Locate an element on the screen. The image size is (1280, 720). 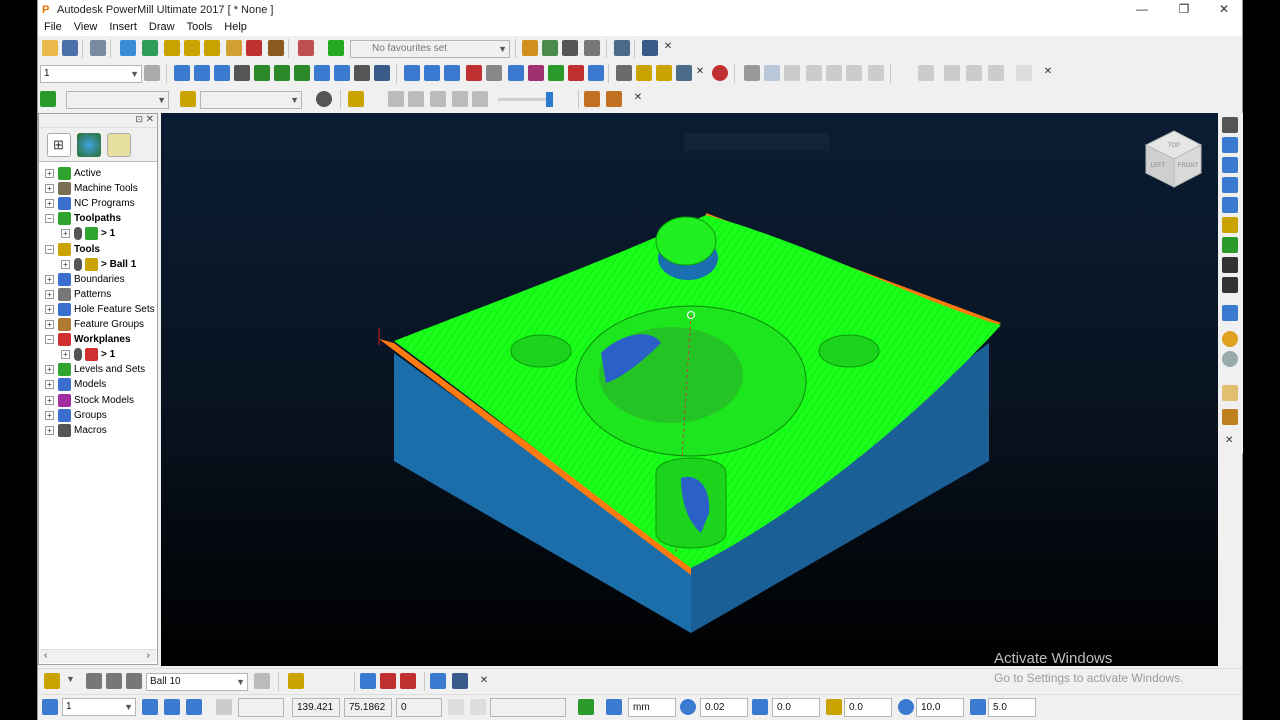
tool-icon is located at coordinates (52, 681).